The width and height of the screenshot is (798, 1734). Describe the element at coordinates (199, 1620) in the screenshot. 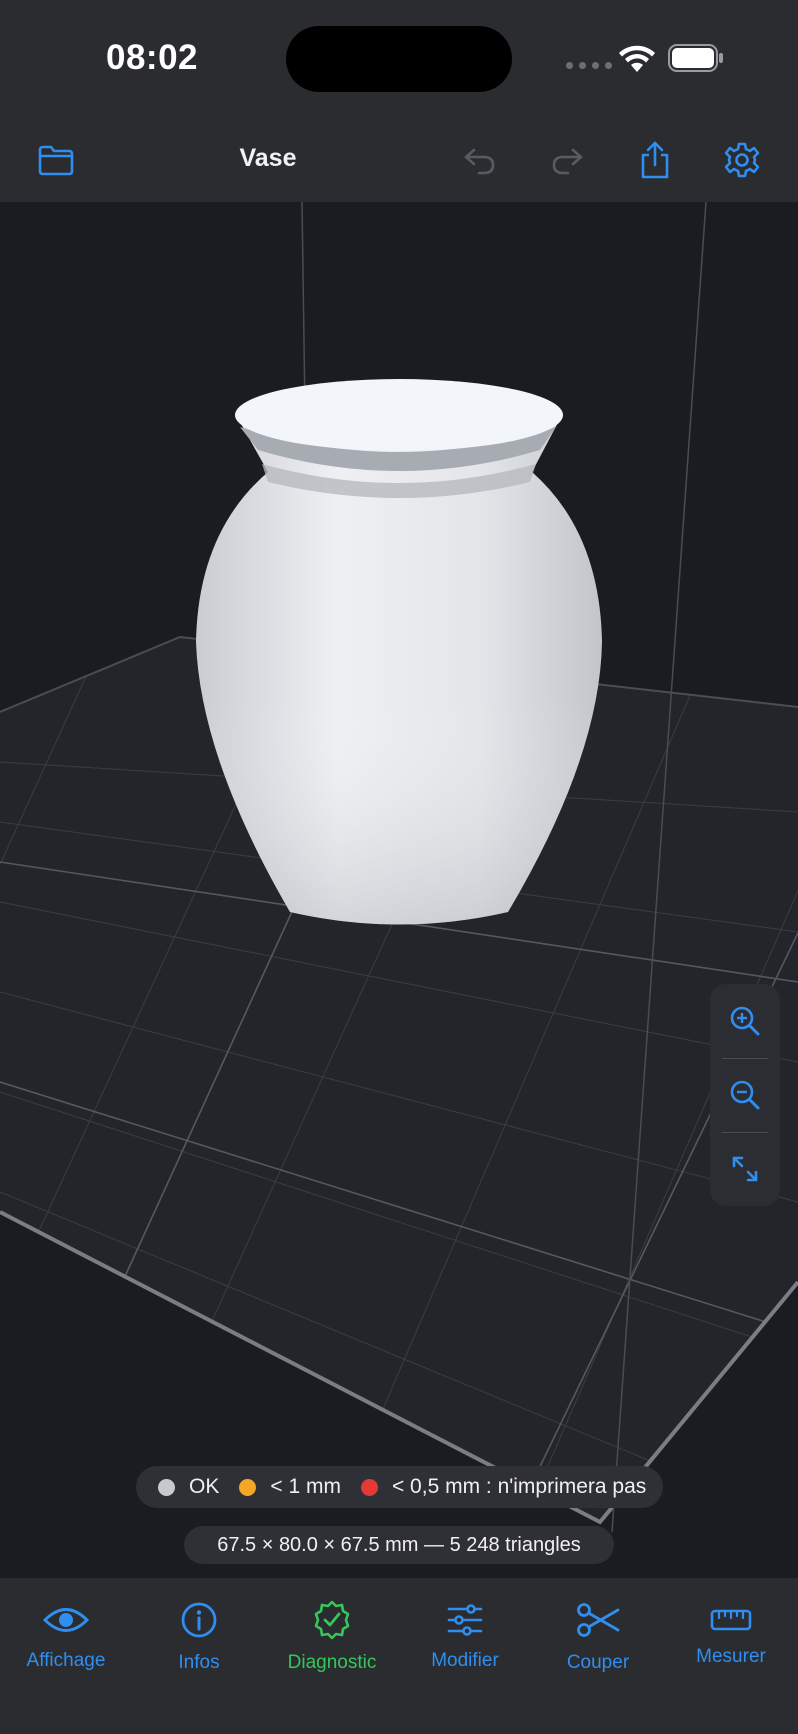

I see `info-icon` at that location.